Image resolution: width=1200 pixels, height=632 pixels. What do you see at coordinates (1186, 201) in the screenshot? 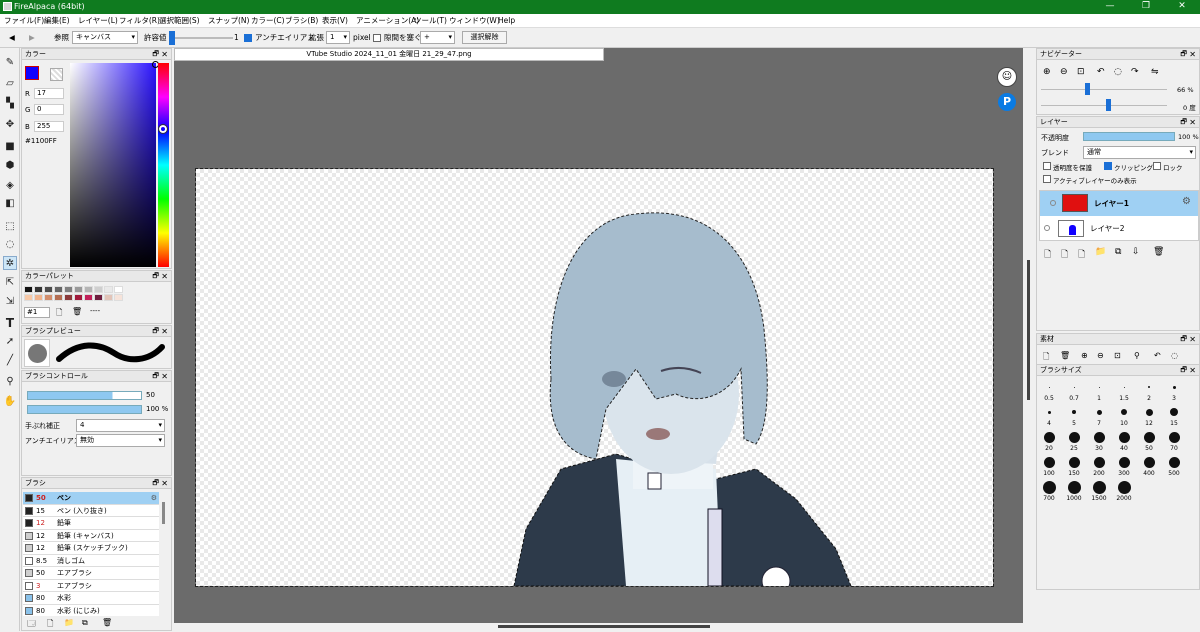
I see `layer-settings-gear-icon: ⚙` at bounding box center [1186, 201].